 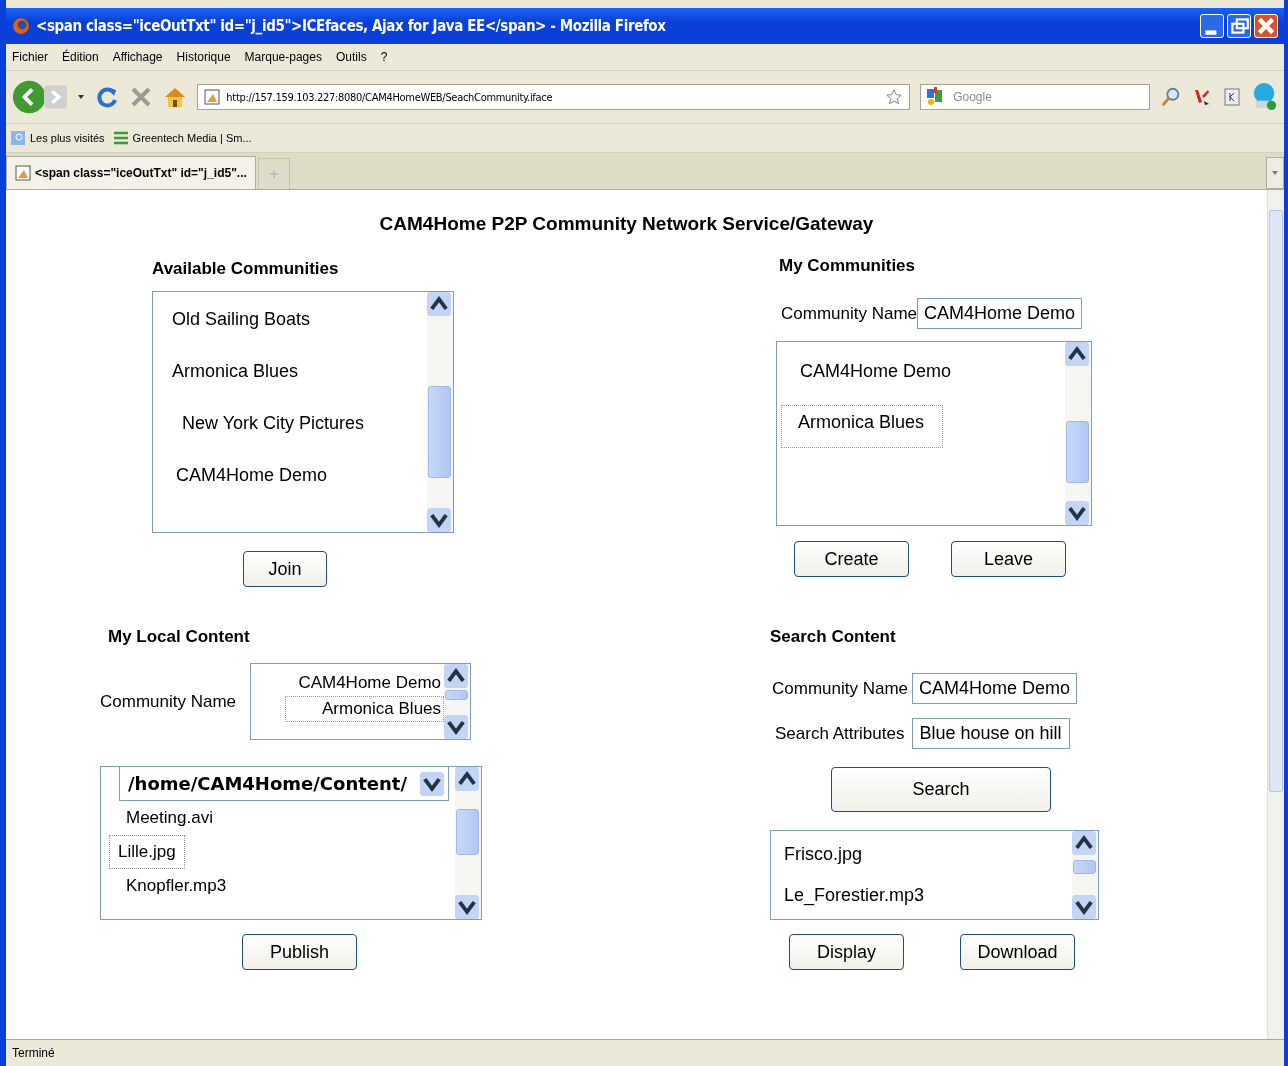 I want to click on file-item: Knopfler.mp3, so click(x=176, y=886).